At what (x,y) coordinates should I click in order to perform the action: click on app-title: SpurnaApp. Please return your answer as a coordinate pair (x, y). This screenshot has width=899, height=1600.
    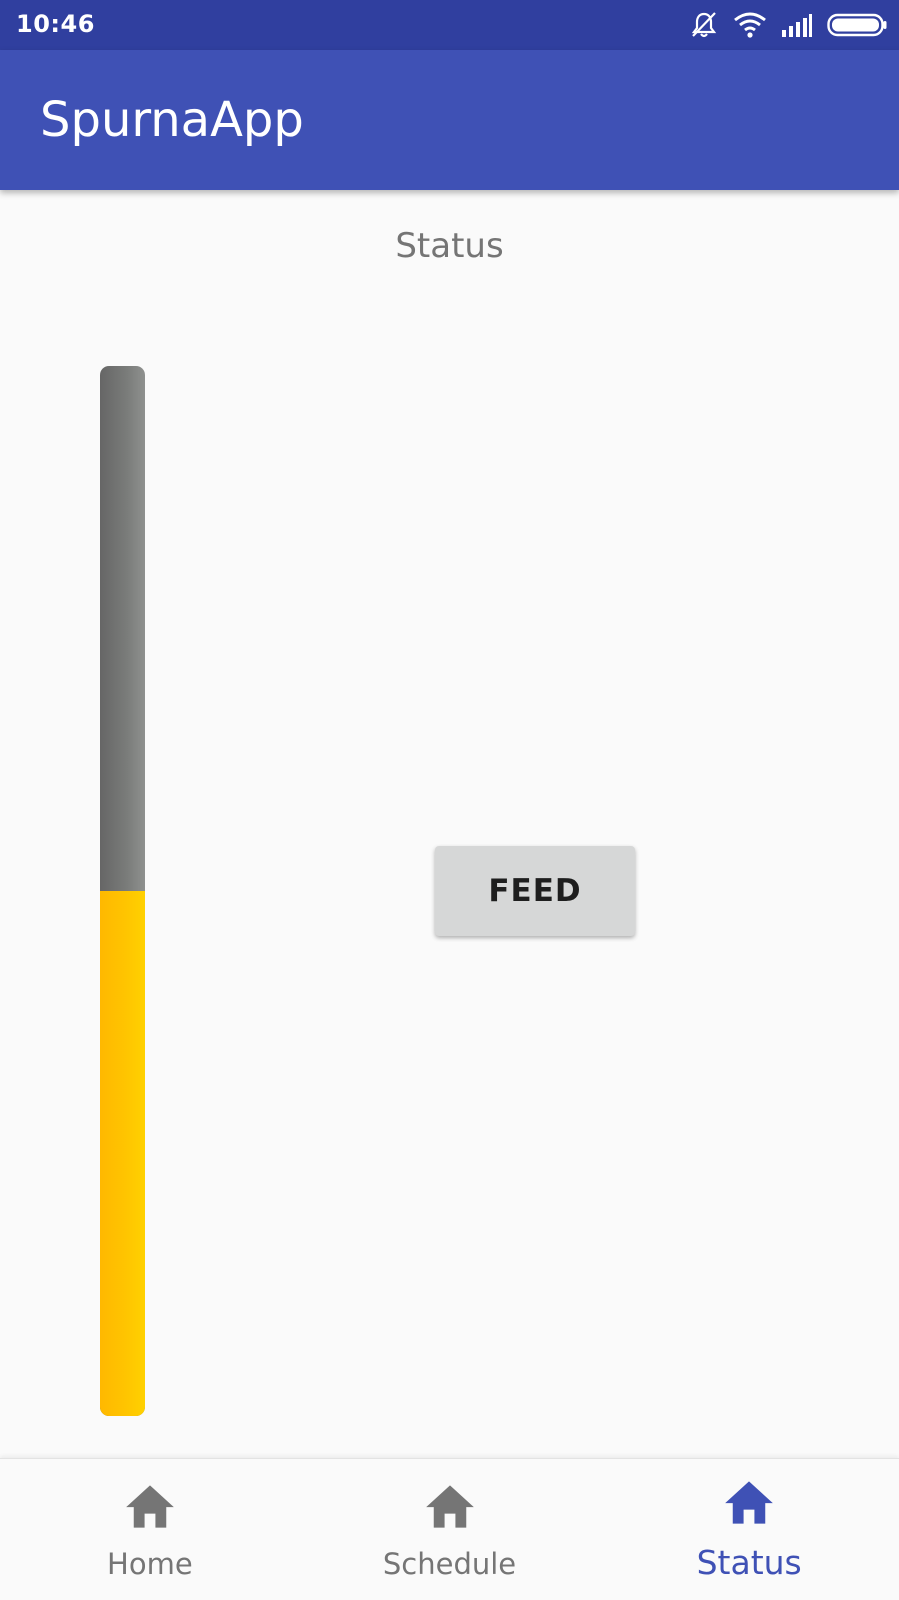
    Looking at the image, I should click on (172, 120).